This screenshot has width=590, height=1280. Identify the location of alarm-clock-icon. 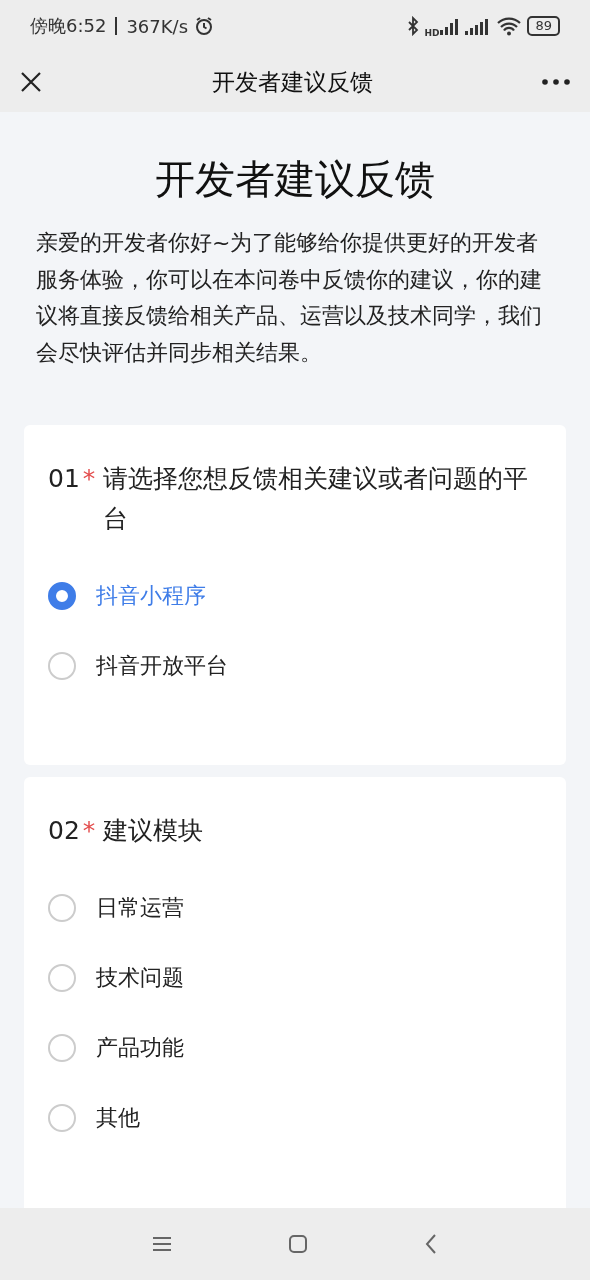
(204, 26).